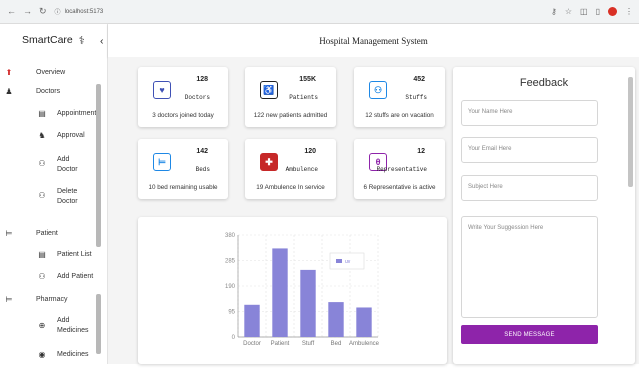 The height and width of the screenshot is (369, 639). What do you see at coordinates (364, 322) in the screenshot?
I see `bar-ambulence` at bounding box center [364, 322].